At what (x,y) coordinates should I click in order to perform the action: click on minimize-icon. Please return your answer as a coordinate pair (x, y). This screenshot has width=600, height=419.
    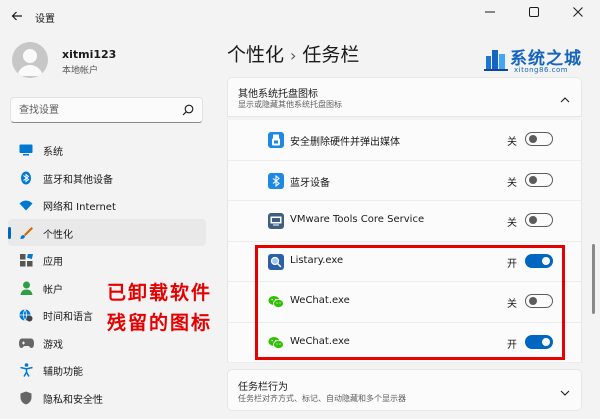
    Looking at the image, I should click on (490, 12).